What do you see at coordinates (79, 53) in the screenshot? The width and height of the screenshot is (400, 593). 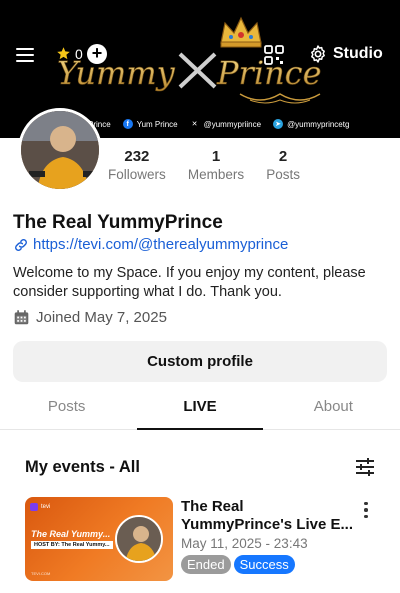 I see `star-count: 0` at bounding box center [79, 53].